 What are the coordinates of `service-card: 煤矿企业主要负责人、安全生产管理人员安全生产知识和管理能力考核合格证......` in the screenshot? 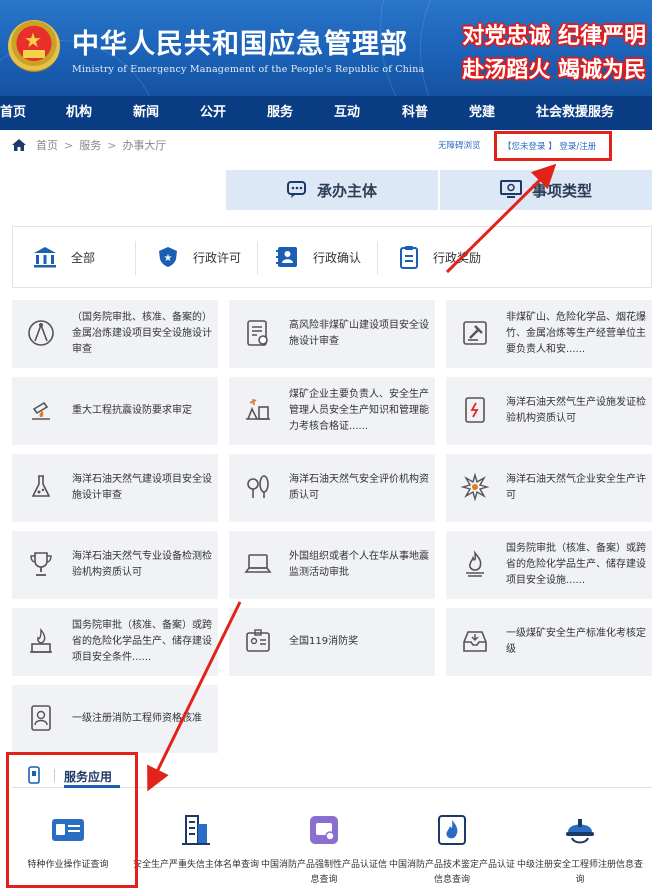 It's located at (332, 411).